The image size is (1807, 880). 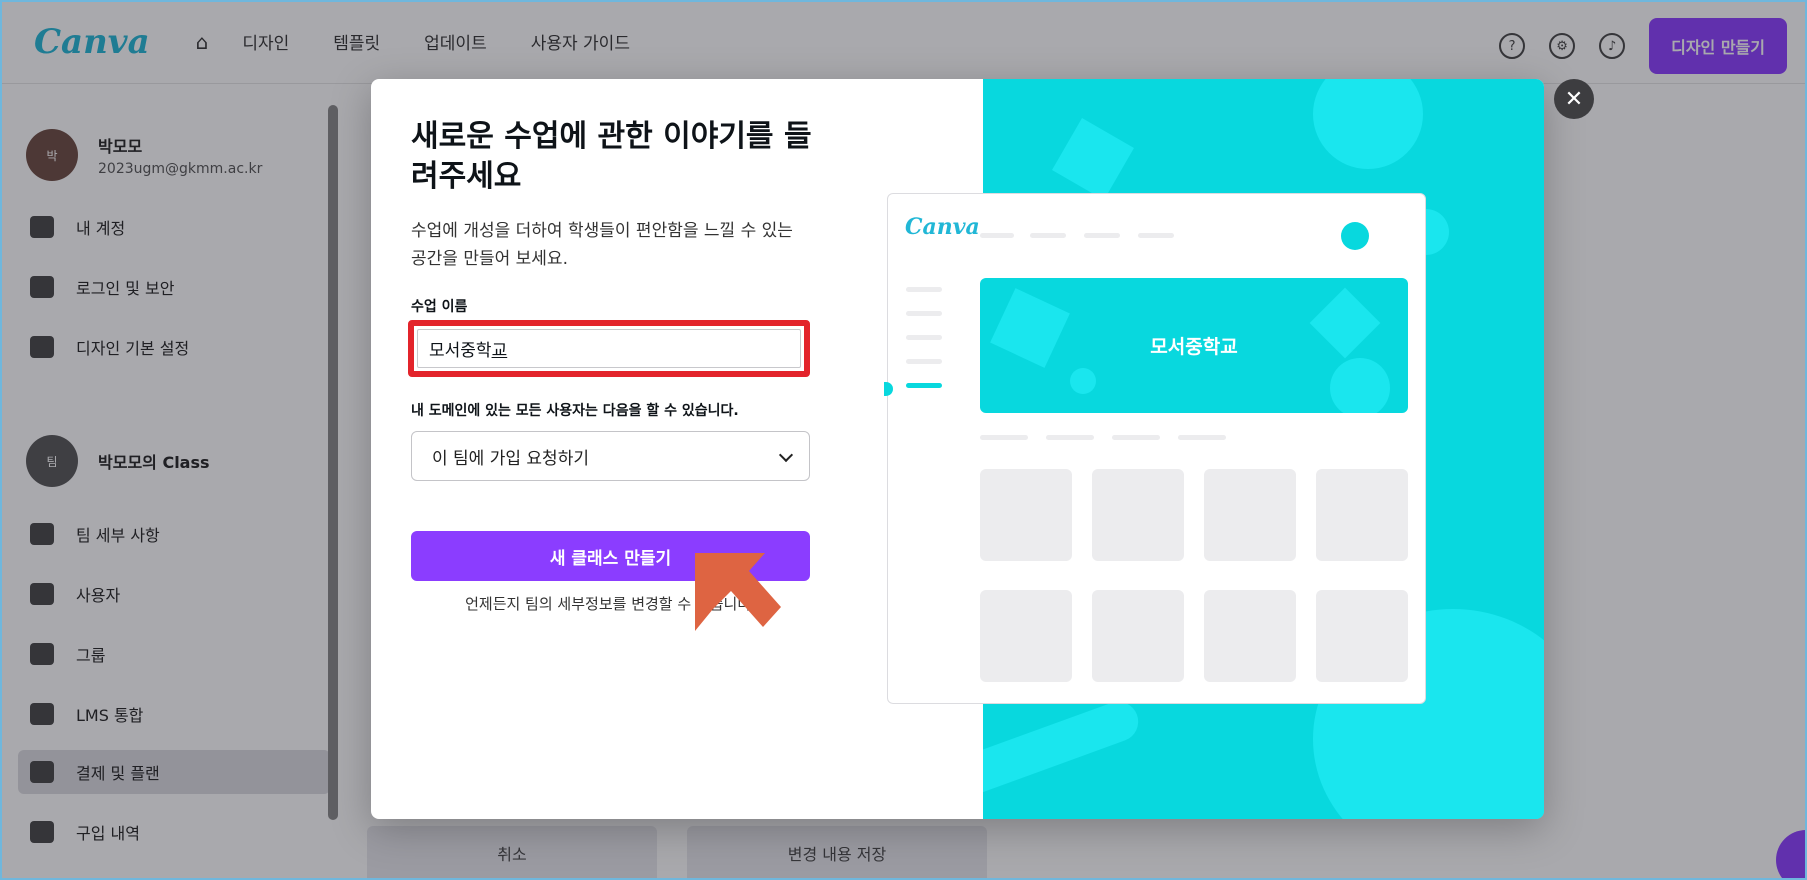 What do you see at coordinates (510, 458) in the screenshot?
I see `permission-select-value: 이 팀에 가입 요청하기` at bounding box center [510, 458].